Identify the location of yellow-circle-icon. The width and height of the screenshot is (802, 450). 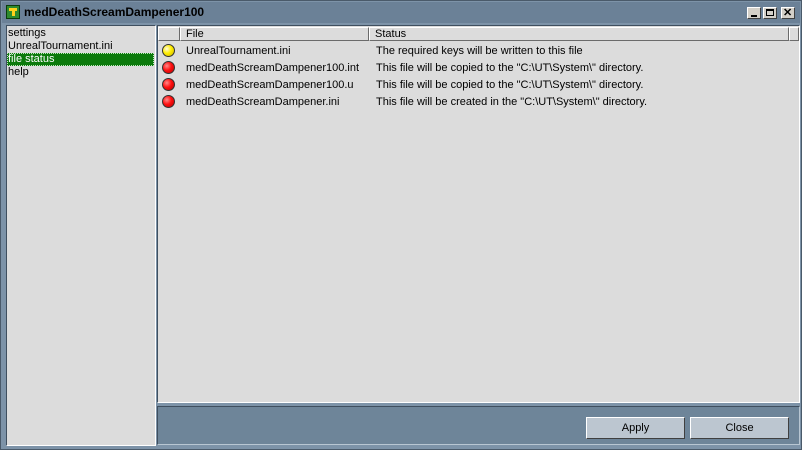
(168, 50).